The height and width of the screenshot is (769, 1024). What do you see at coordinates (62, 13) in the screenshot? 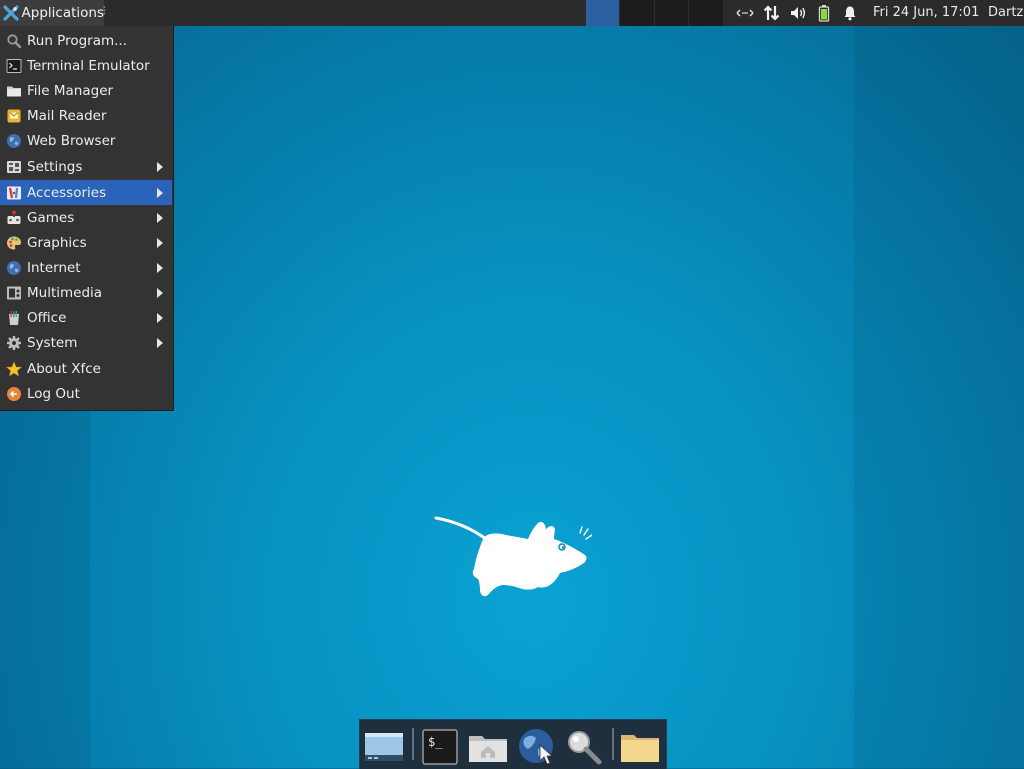
I see `applications-label: Applications` at bounding box center [62, 13].